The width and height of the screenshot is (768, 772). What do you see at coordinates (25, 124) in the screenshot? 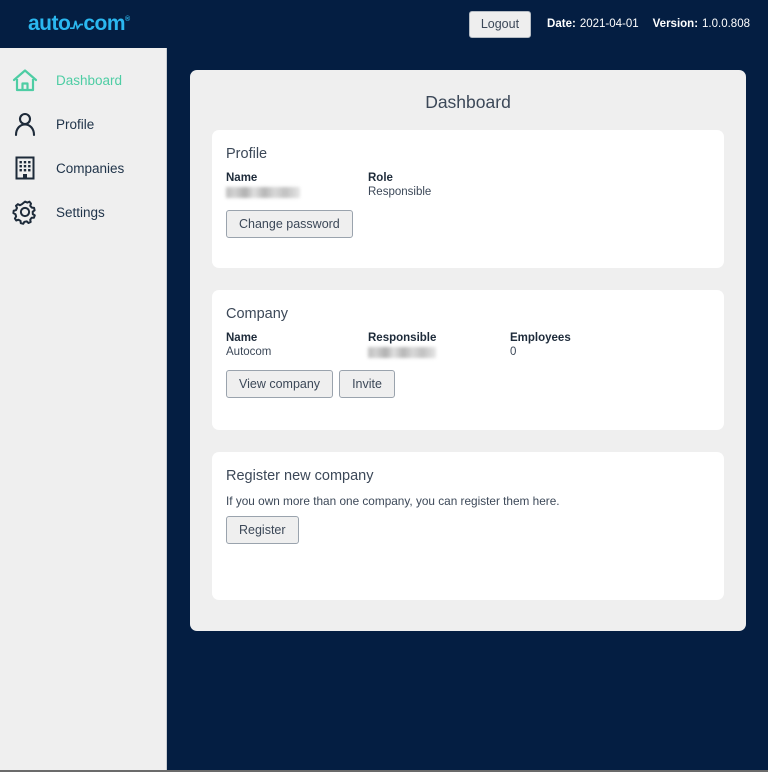
I see `person-icon` at bounding box center [25, 124].